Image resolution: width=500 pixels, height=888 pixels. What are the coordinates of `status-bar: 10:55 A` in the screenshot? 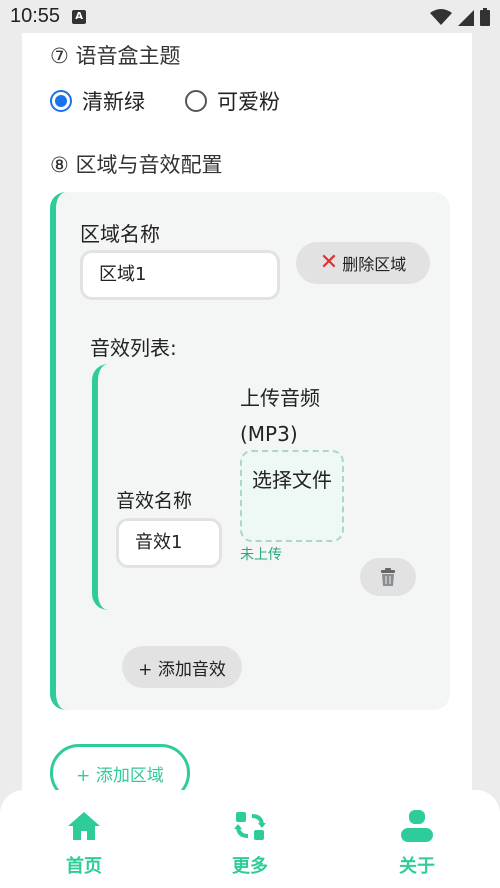 It's located at (250, 16).